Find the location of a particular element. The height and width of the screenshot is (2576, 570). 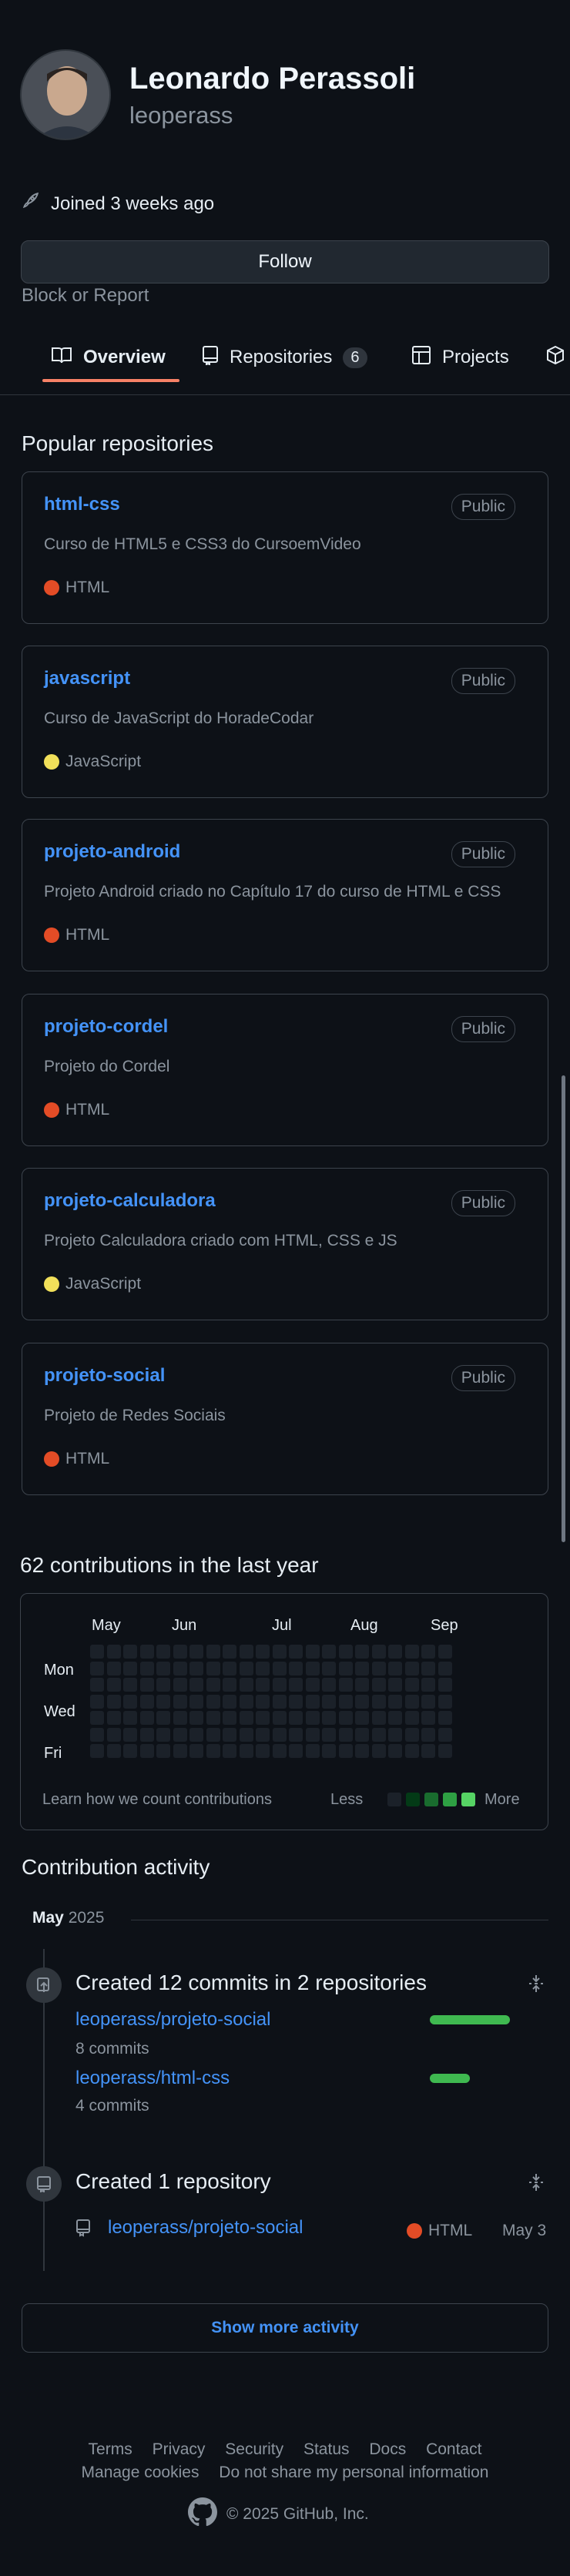

footer-link-contact: Contact is located at coordinates (454, 2449).